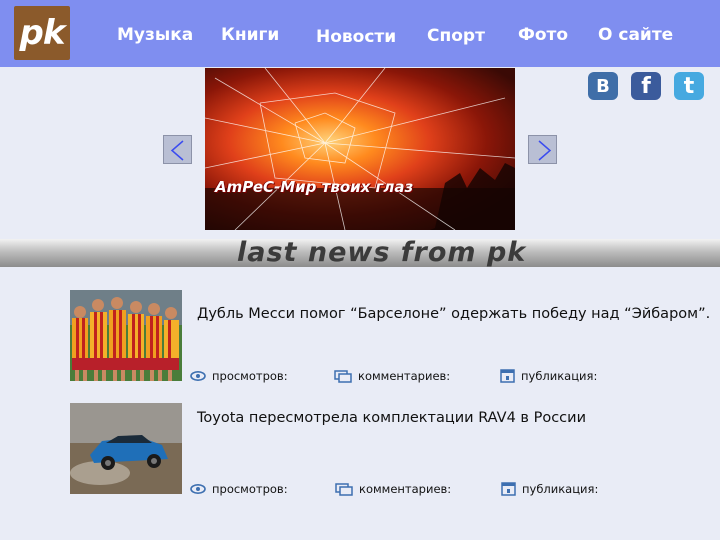 This screenshot has width=720, height=540. What do you see at coordinates (543, 35) in the screenshot?
I see `nav-item-photo: Фото` at bounding box center [543, 35].